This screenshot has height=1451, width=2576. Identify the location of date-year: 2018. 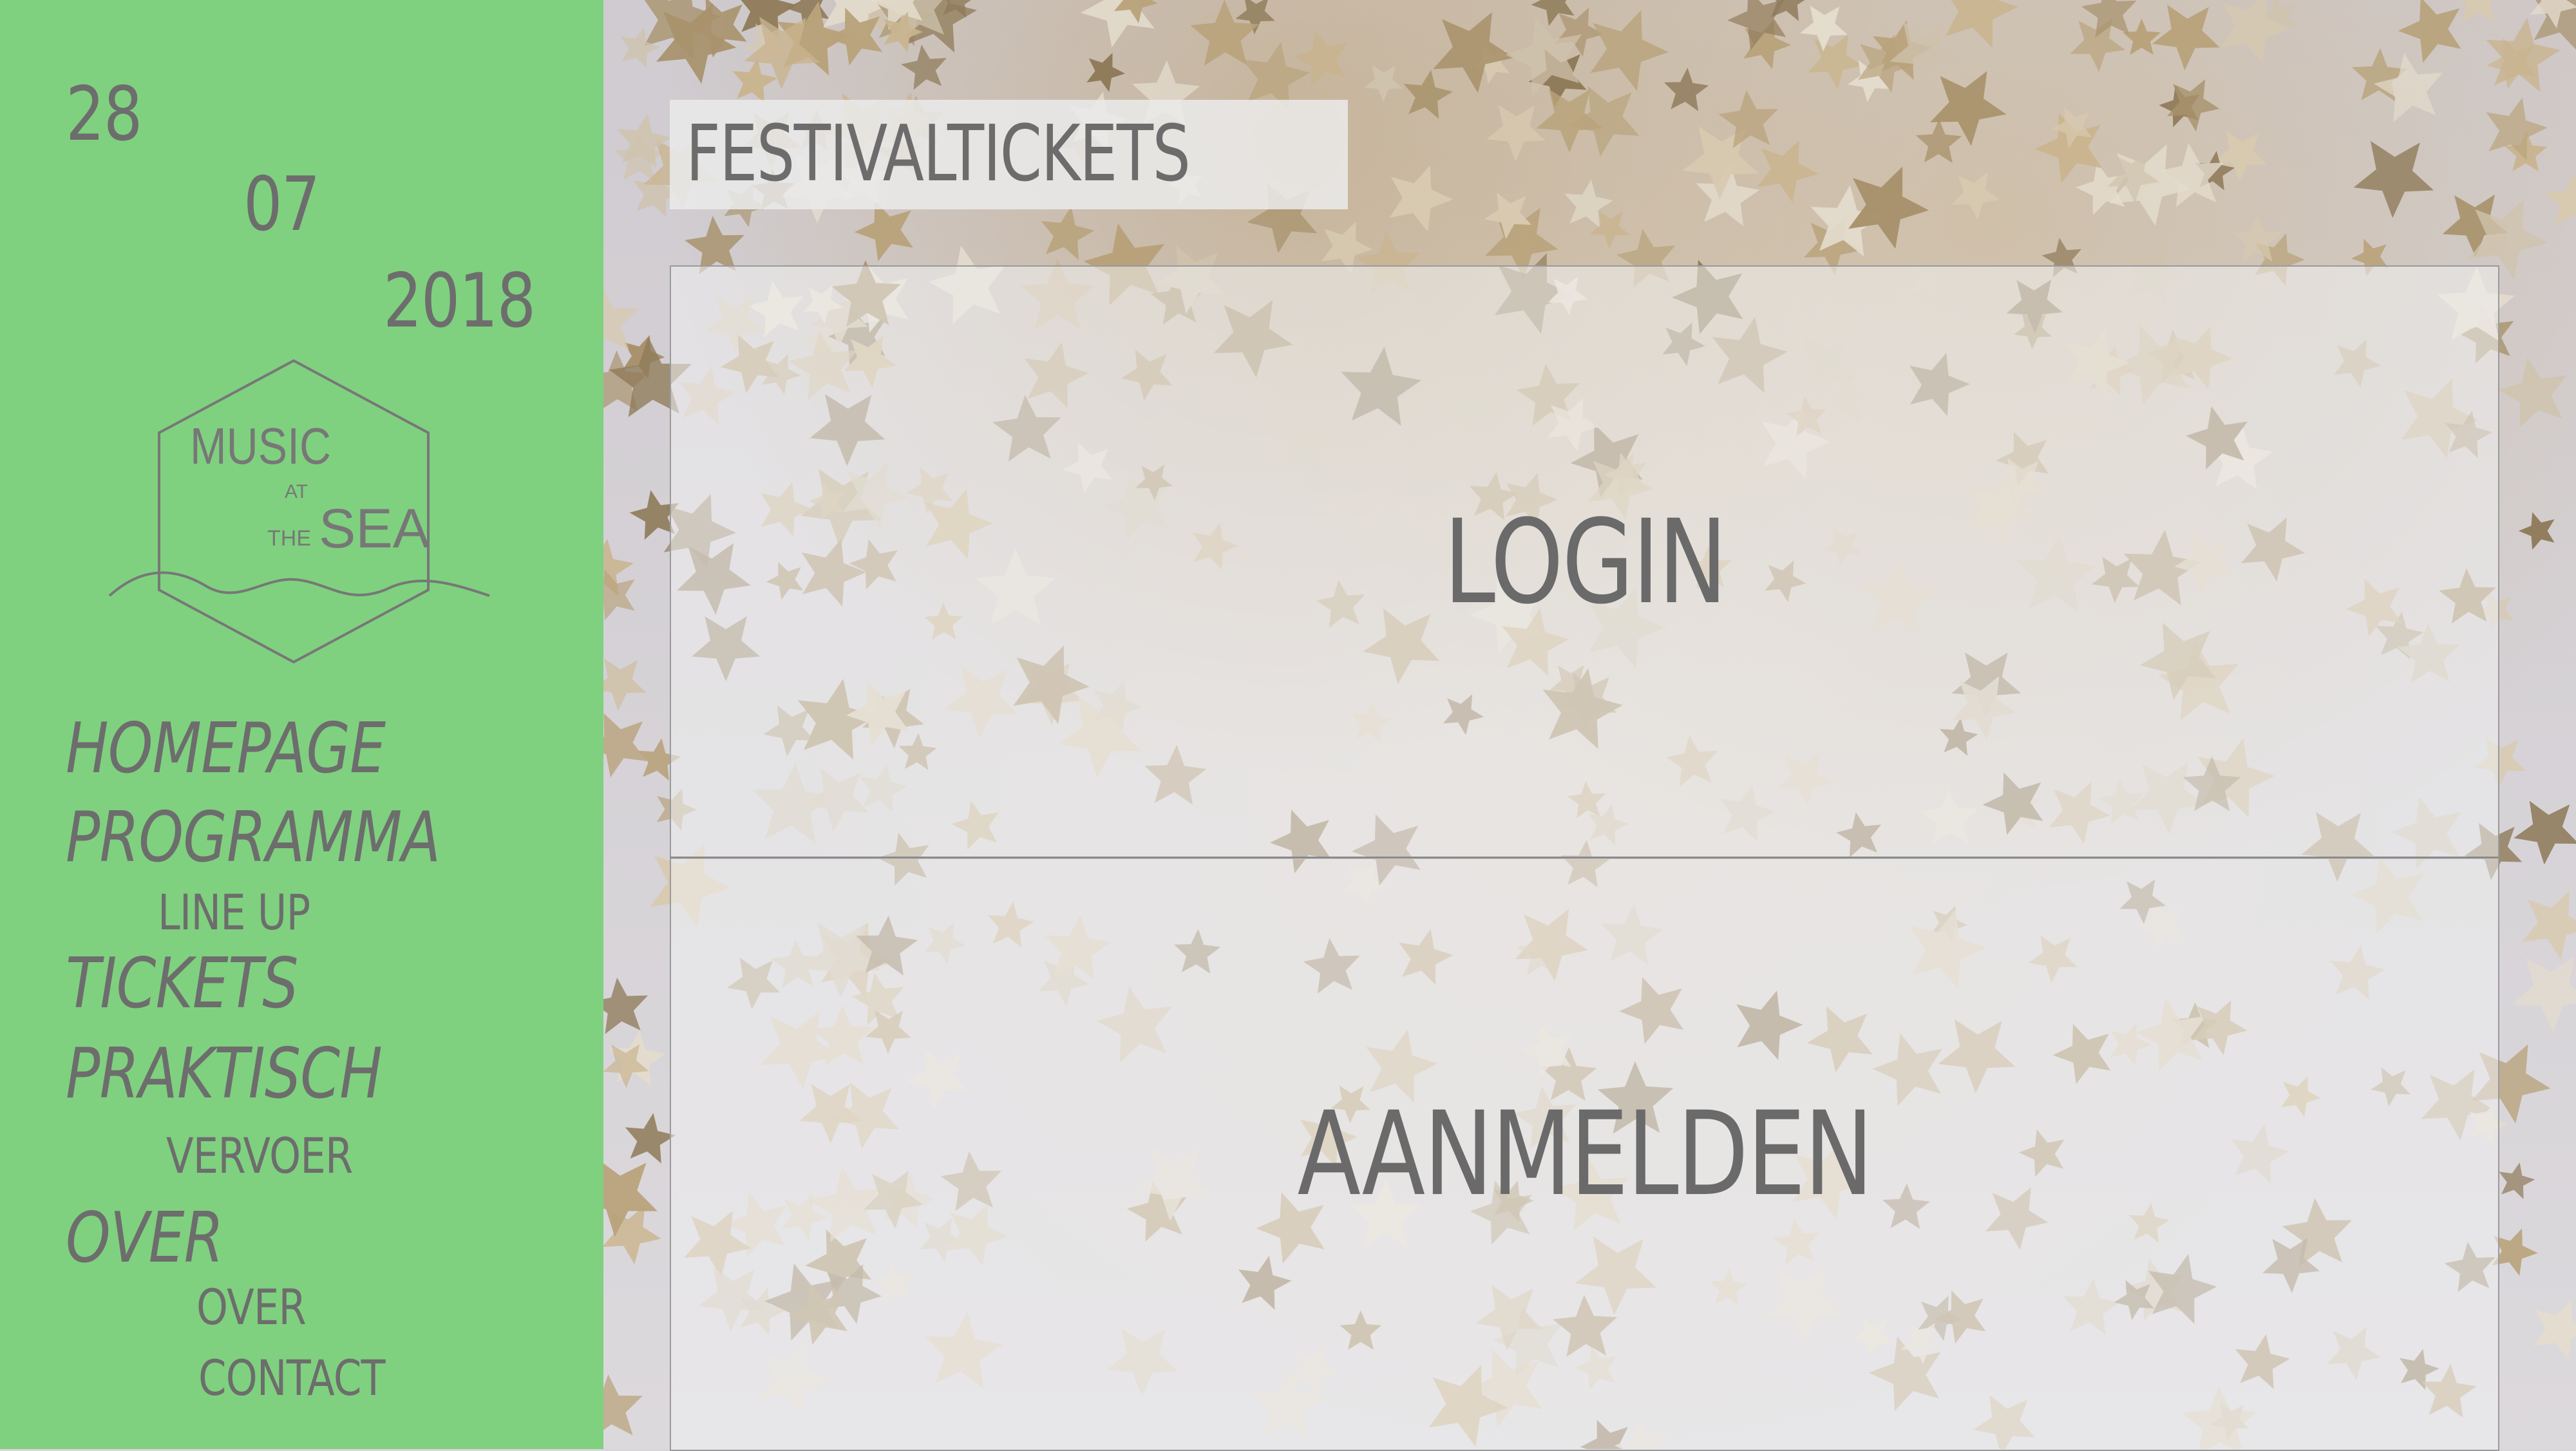
(460, 301).